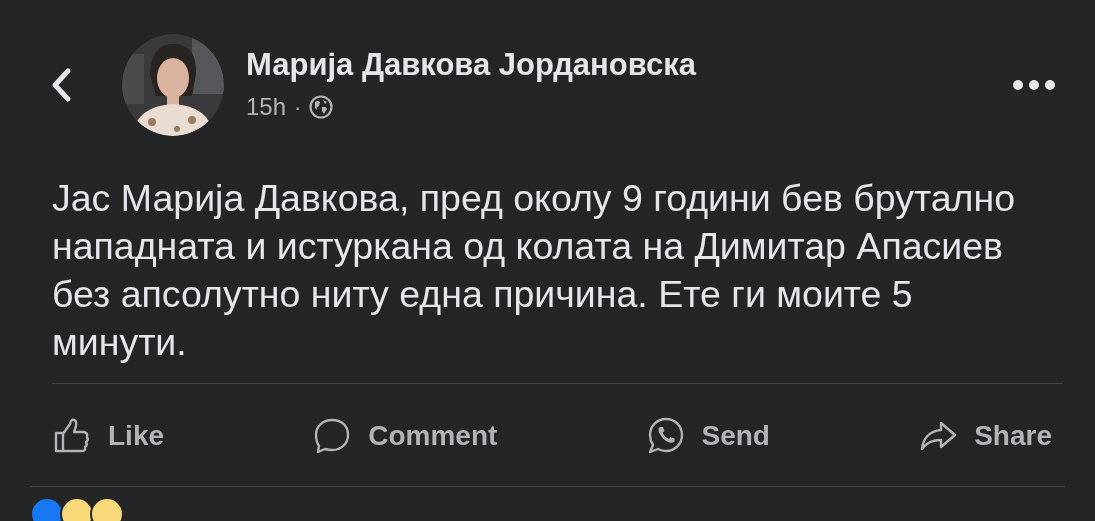  What do you see at coordinates (108, 436) in the screenshot?
I see `like-button: Like` at bounding box center [108, 436].